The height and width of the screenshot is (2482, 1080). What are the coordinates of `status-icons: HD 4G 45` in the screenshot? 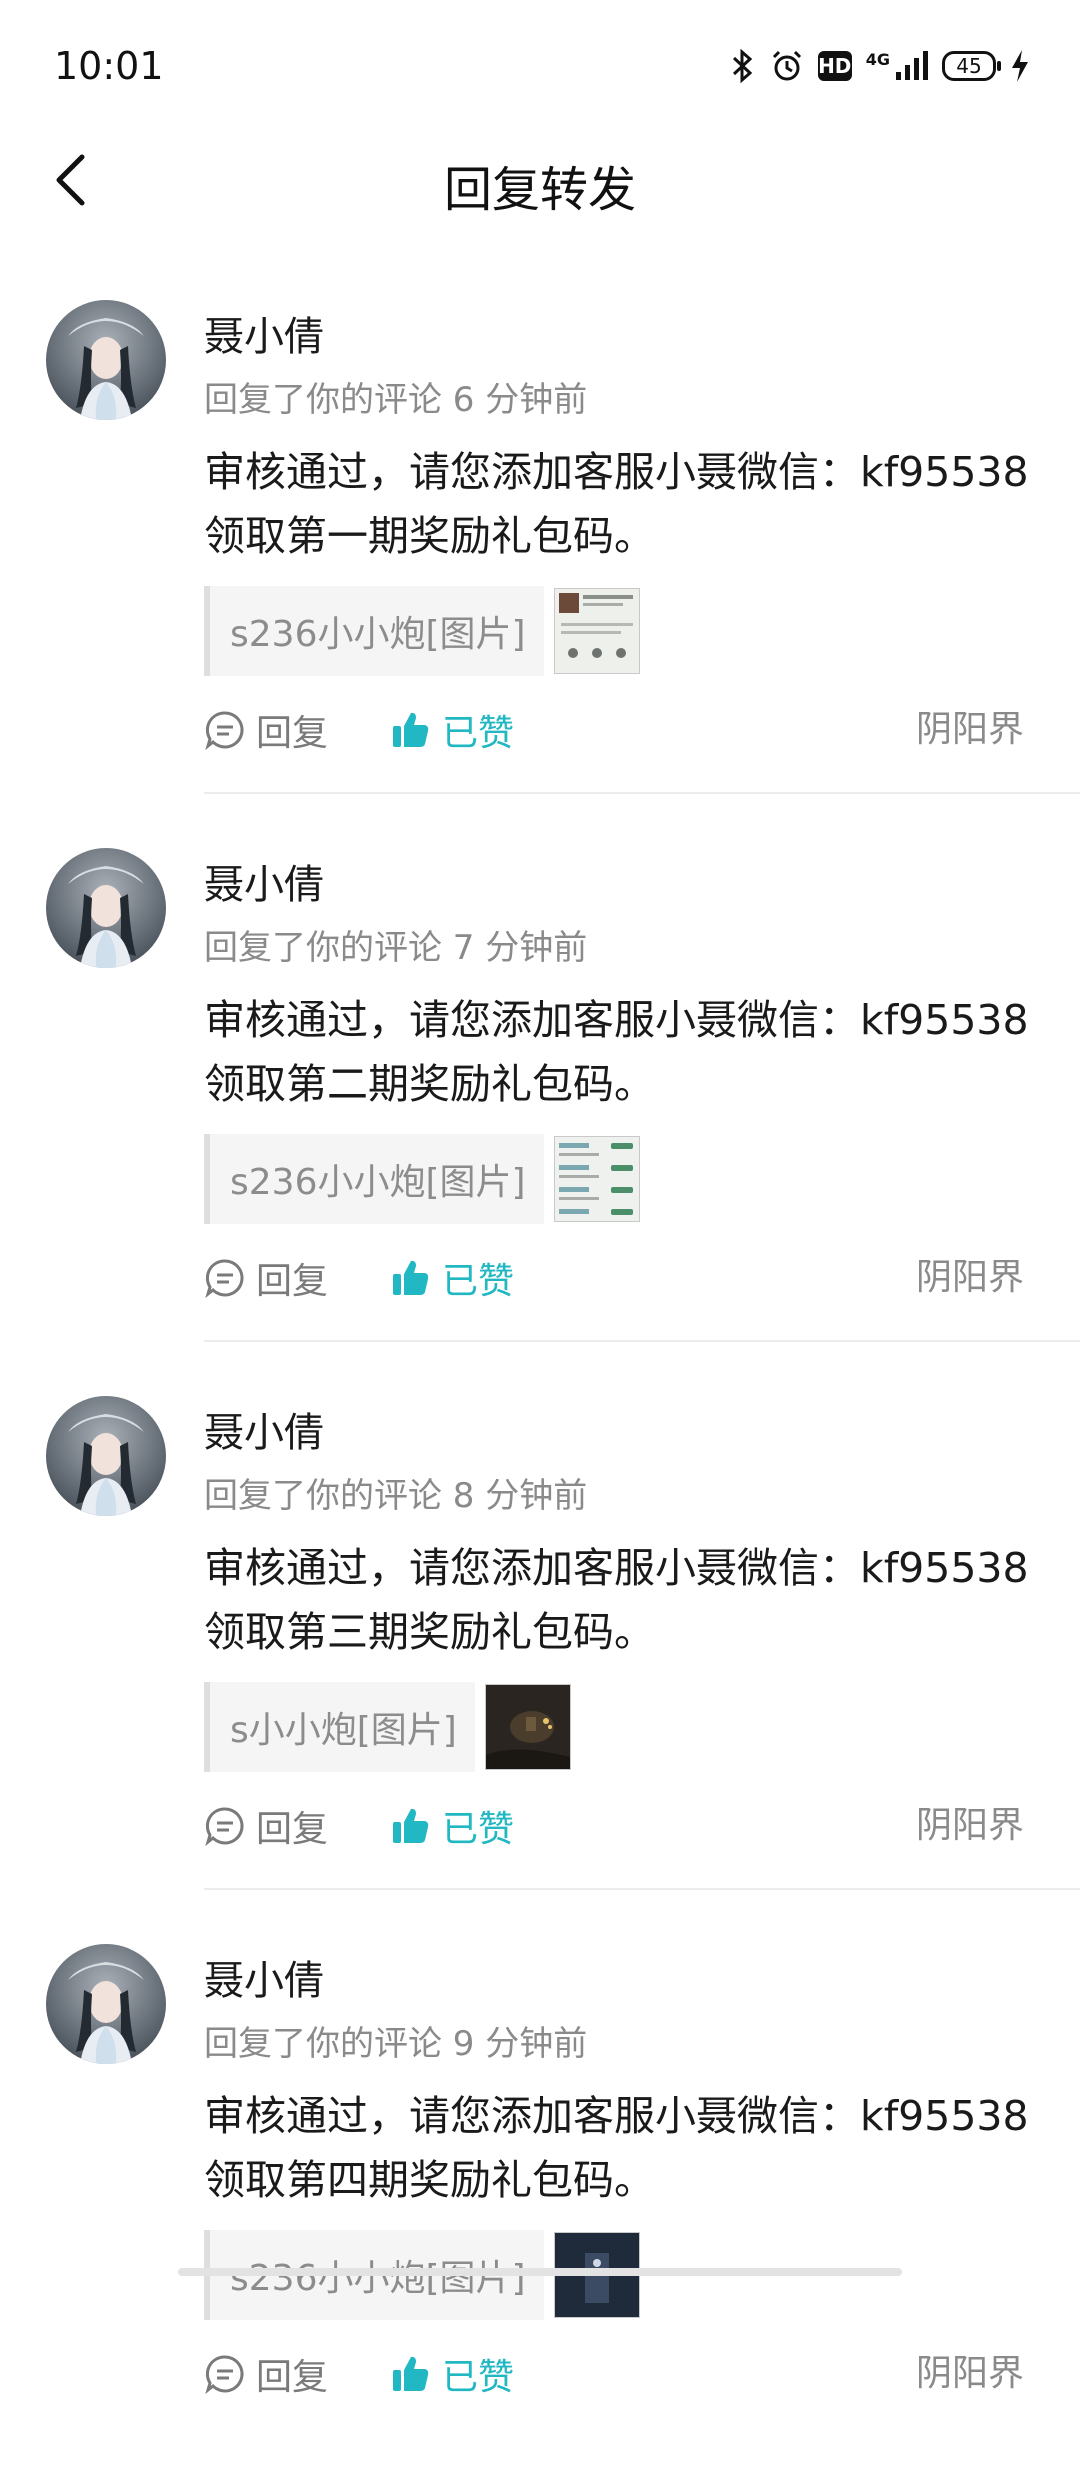 It's located at (880, 66).